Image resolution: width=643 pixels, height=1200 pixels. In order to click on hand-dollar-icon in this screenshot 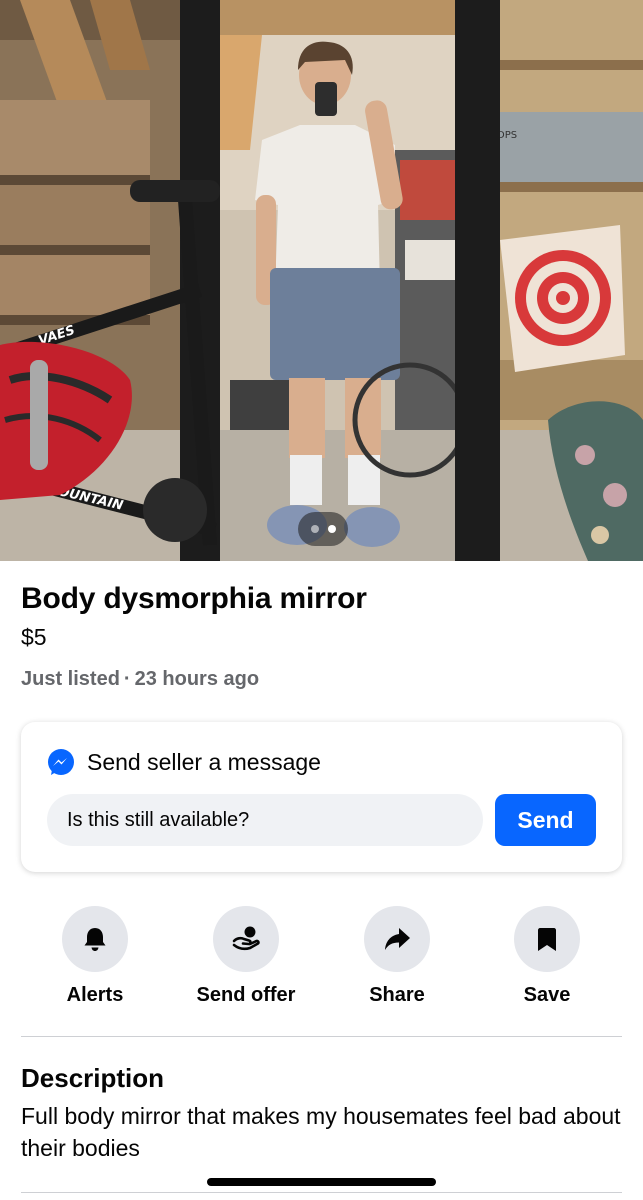, I will do `click(246, 938)`.